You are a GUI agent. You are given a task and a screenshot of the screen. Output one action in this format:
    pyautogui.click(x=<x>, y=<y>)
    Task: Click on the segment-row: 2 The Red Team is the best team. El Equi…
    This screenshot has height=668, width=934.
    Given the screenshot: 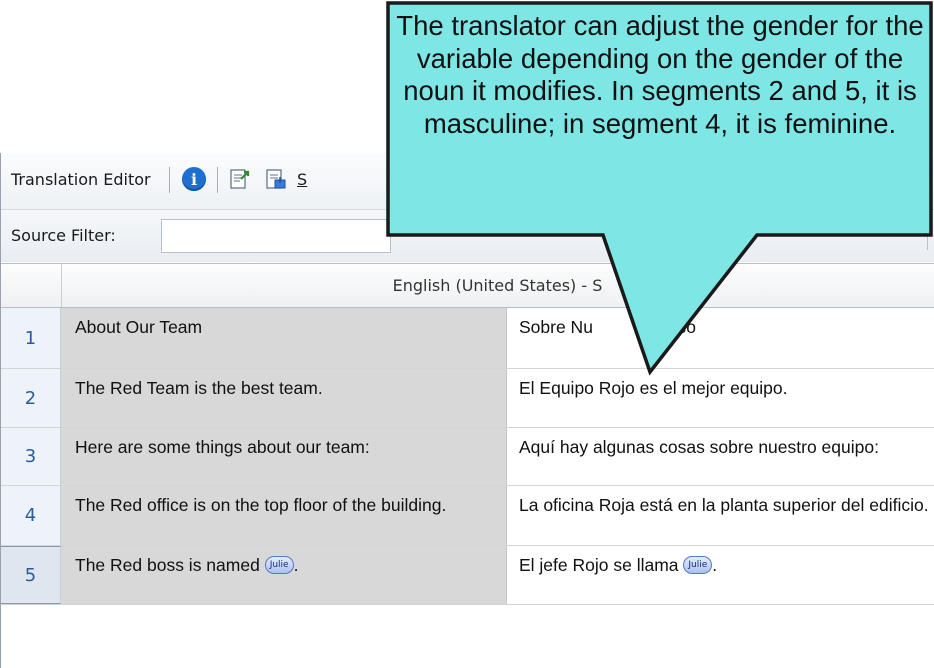 What is the action you would take?
    pyautogui.click(x=467, y=398)
    